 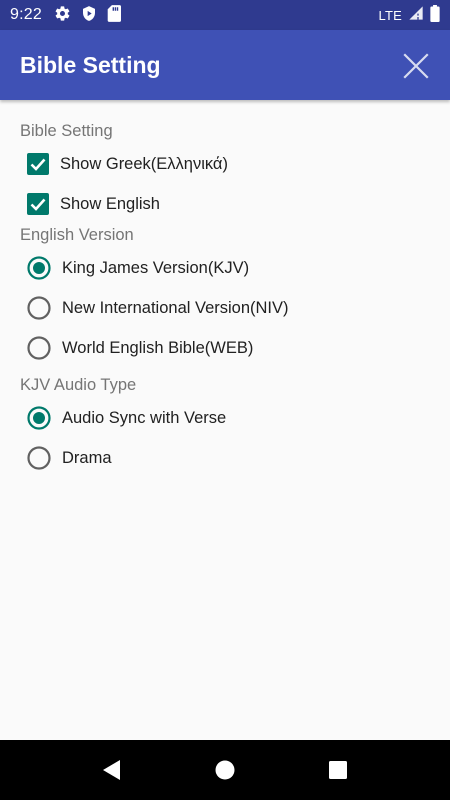 I want to click on play-protect-icon, so click(x=89, y=15).